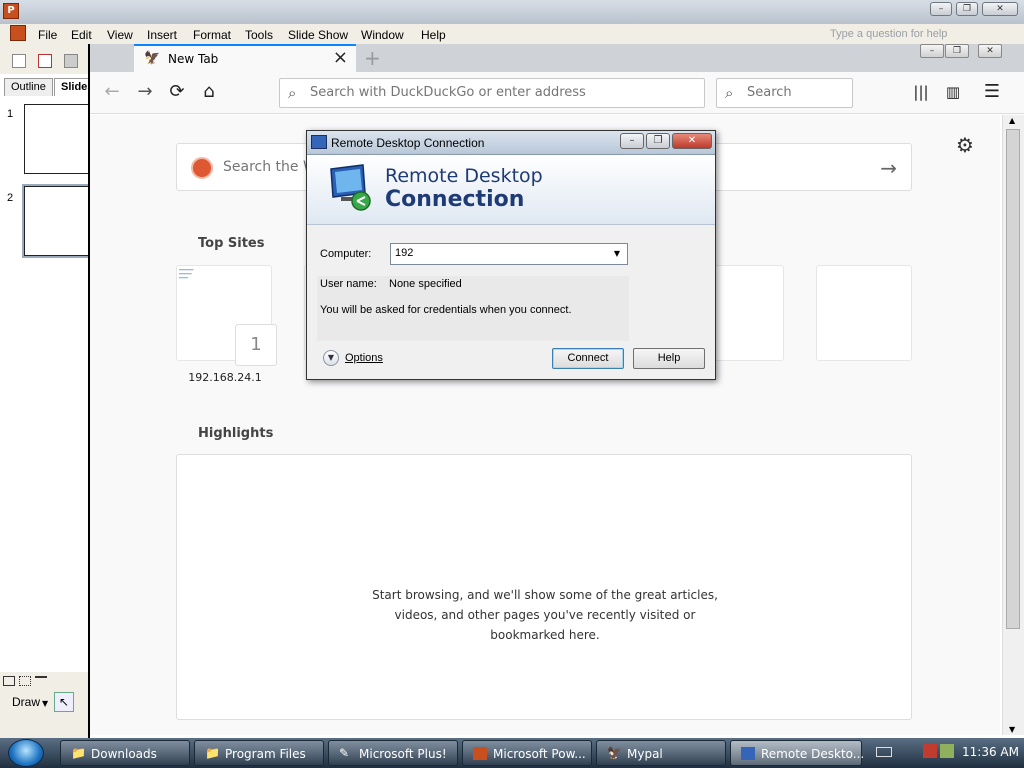  I want to click on taskbar-item-downloads: 📁 Downloads, so click(125, 753).